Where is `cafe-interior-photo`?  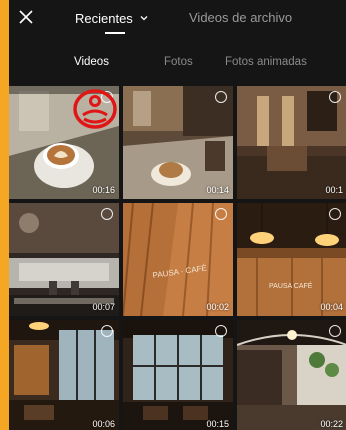 cafe-interior-photo is located at coordinates (291, 142).